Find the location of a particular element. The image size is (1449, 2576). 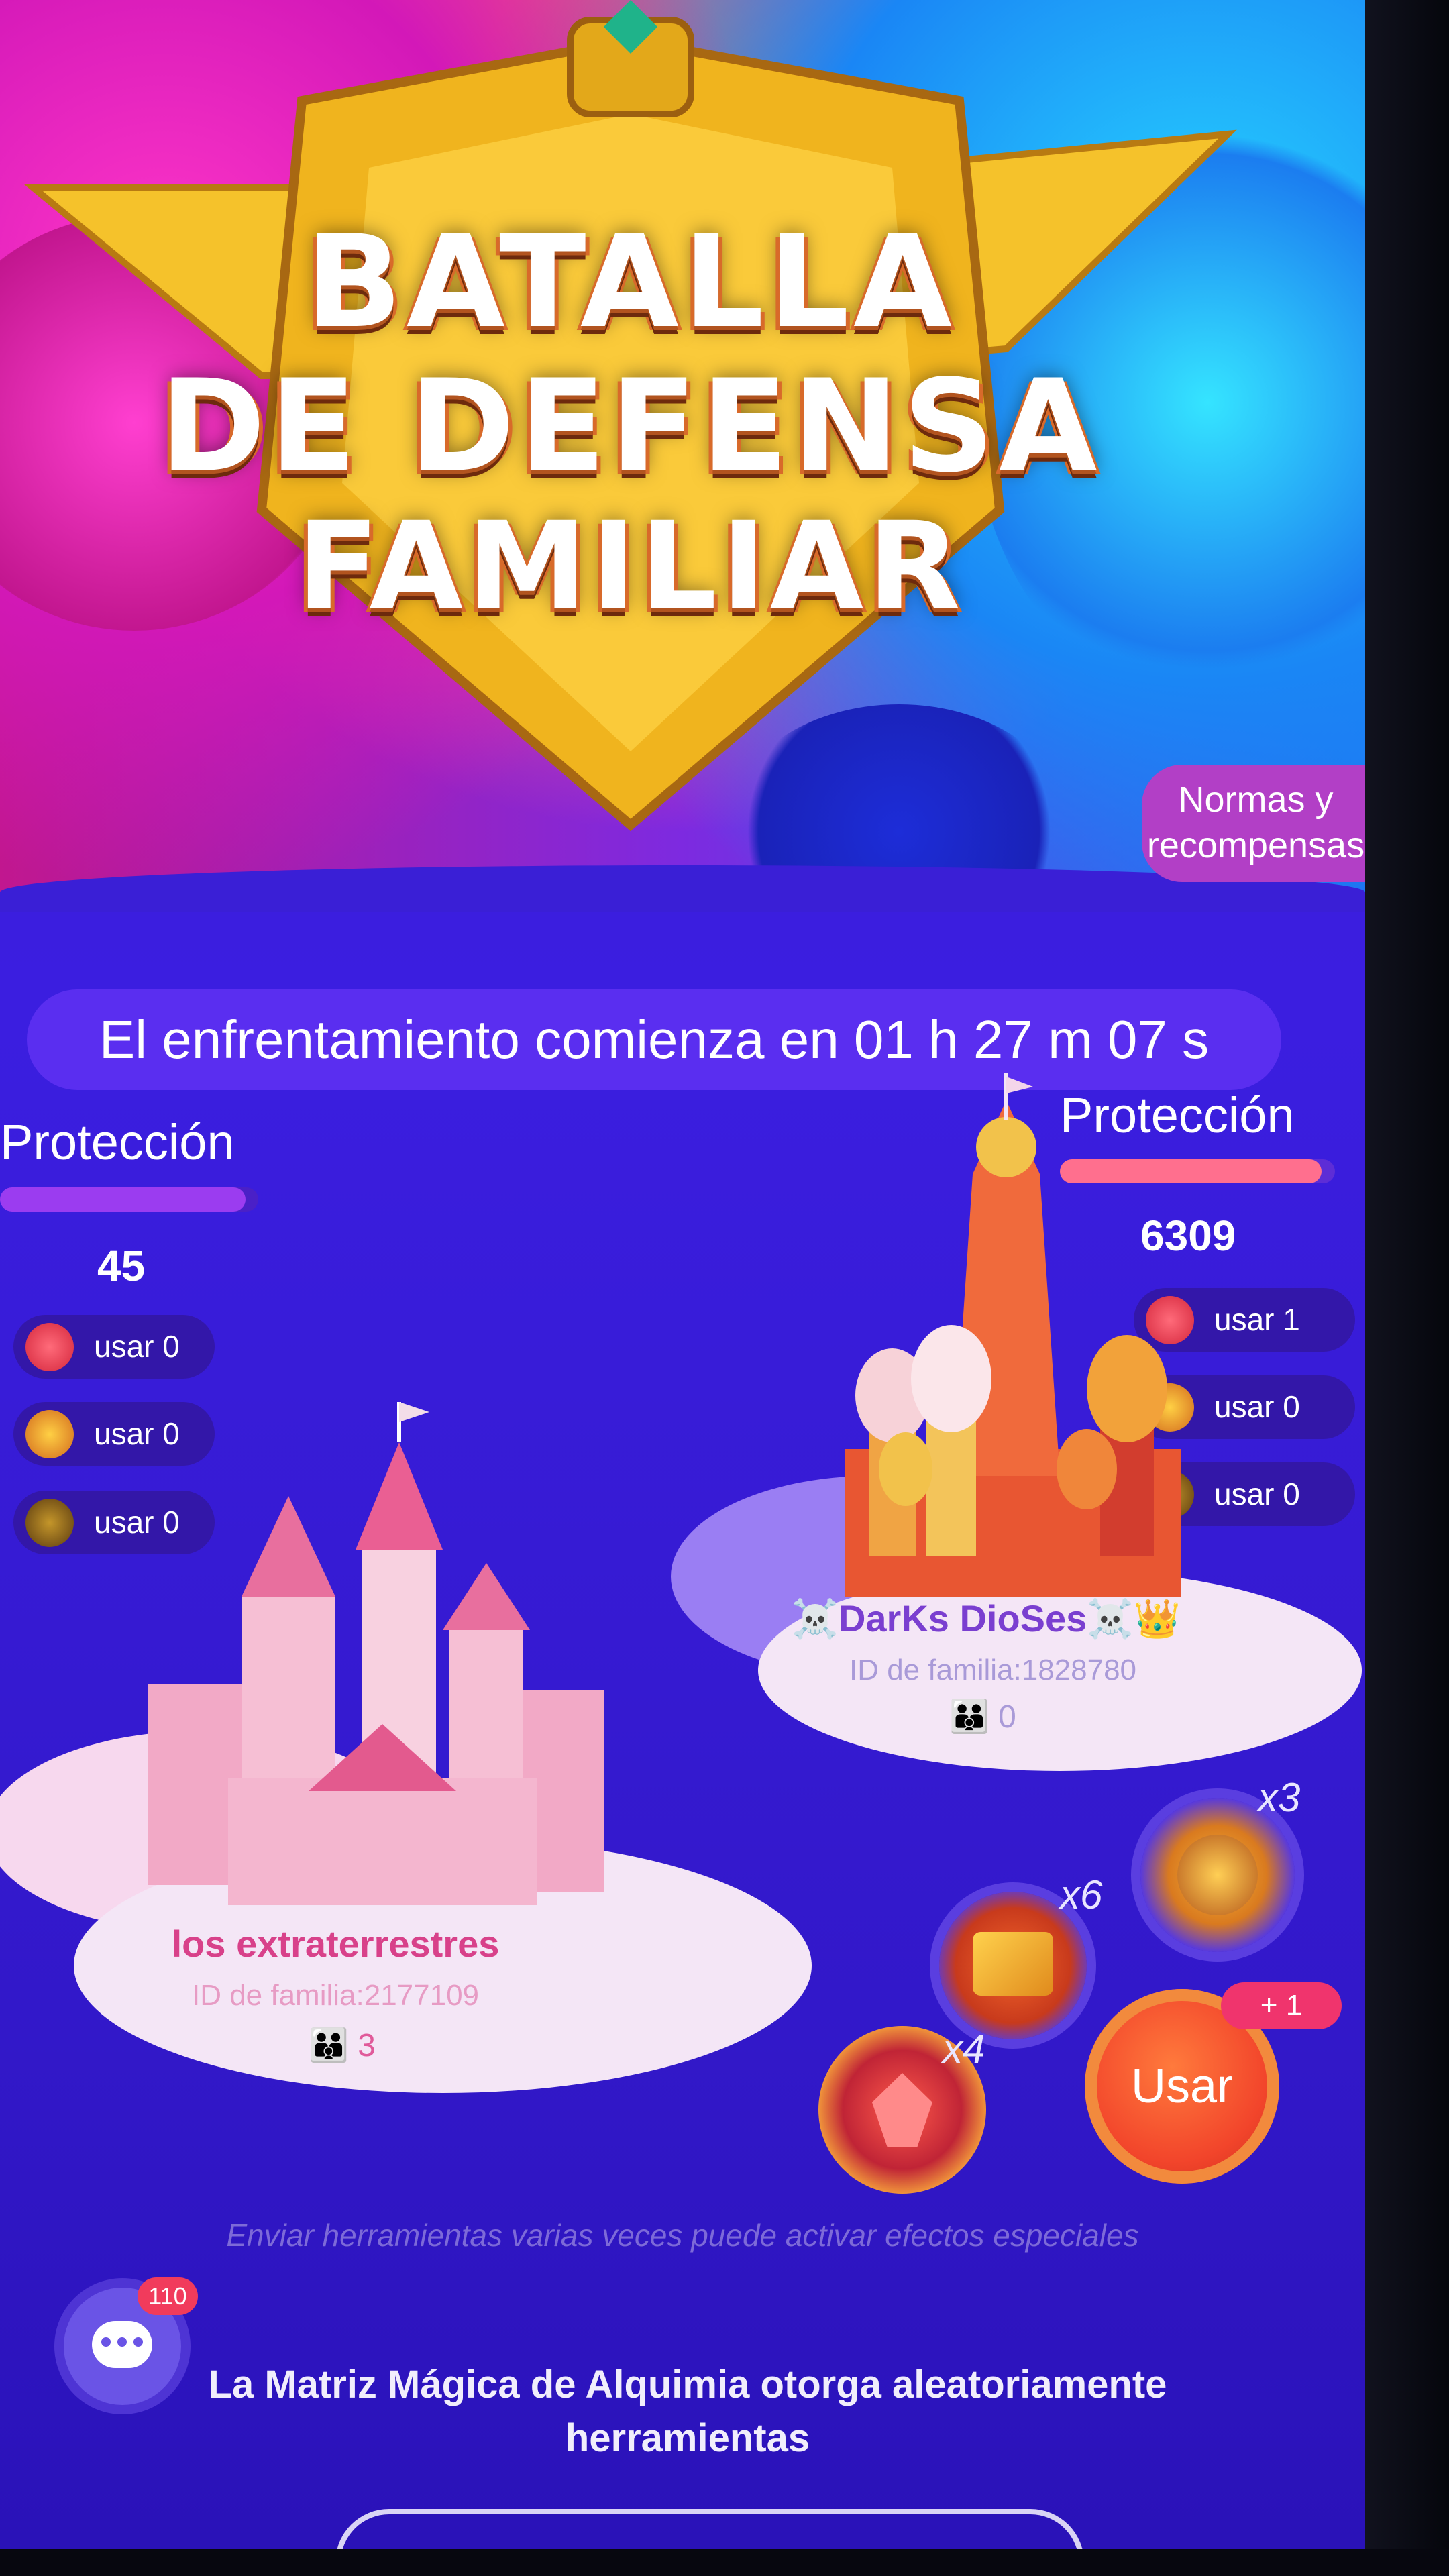

bottom-panel-handle is located at coordinates (709, 2529).